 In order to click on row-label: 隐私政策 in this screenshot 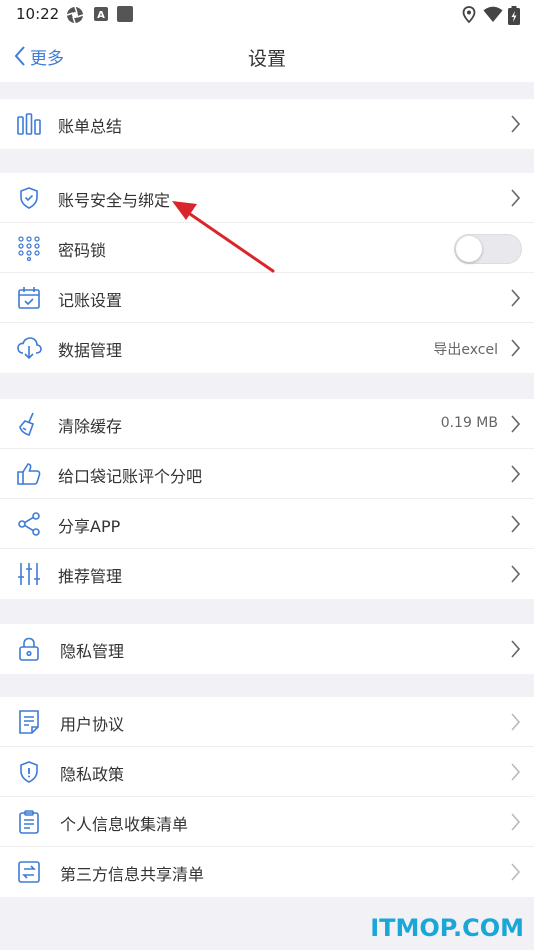, I will do `click(92, 774)`.